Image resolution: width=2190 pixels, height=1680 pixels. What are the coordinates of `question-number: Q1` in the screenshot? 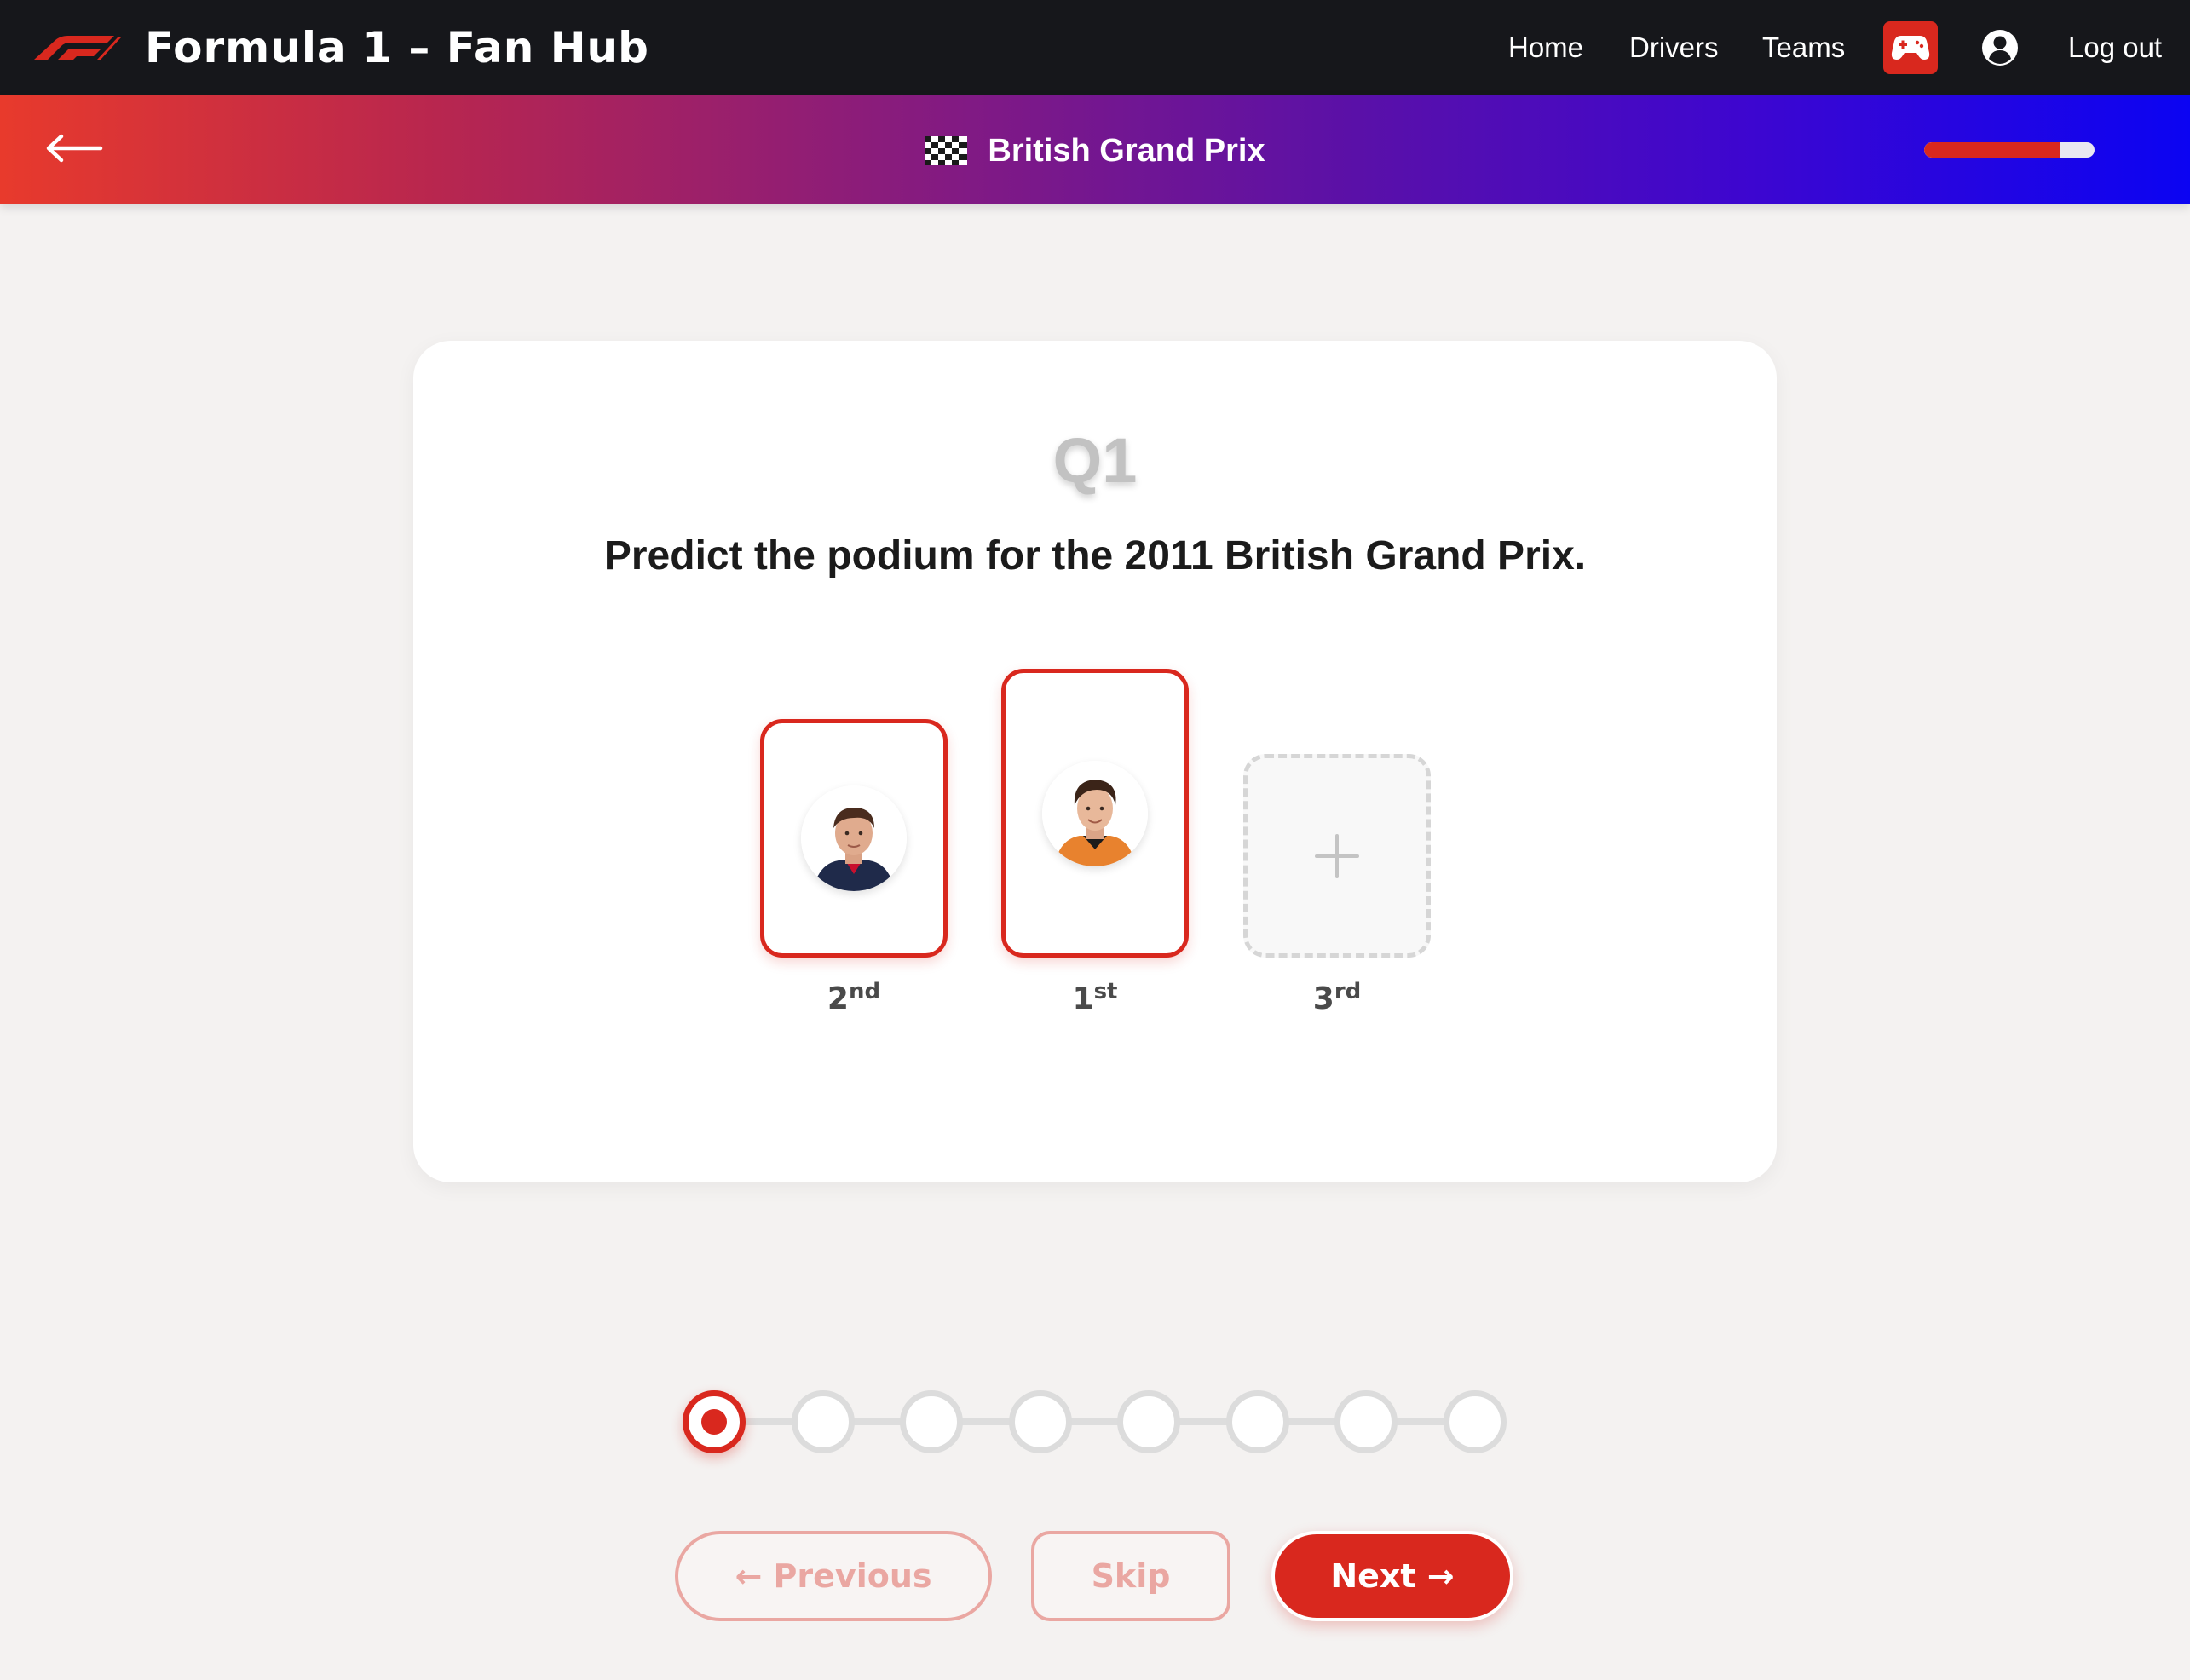 It's located at (1095, 460).